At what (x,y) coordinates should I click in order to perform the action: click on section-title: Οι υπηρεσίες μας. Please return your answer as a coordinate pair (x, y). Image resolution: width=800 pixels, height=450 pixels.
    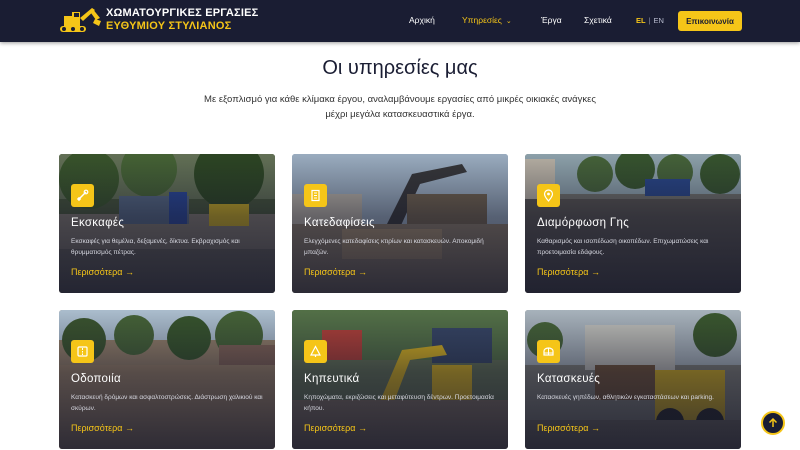
    Looking at the image, I should click on (400, 68).